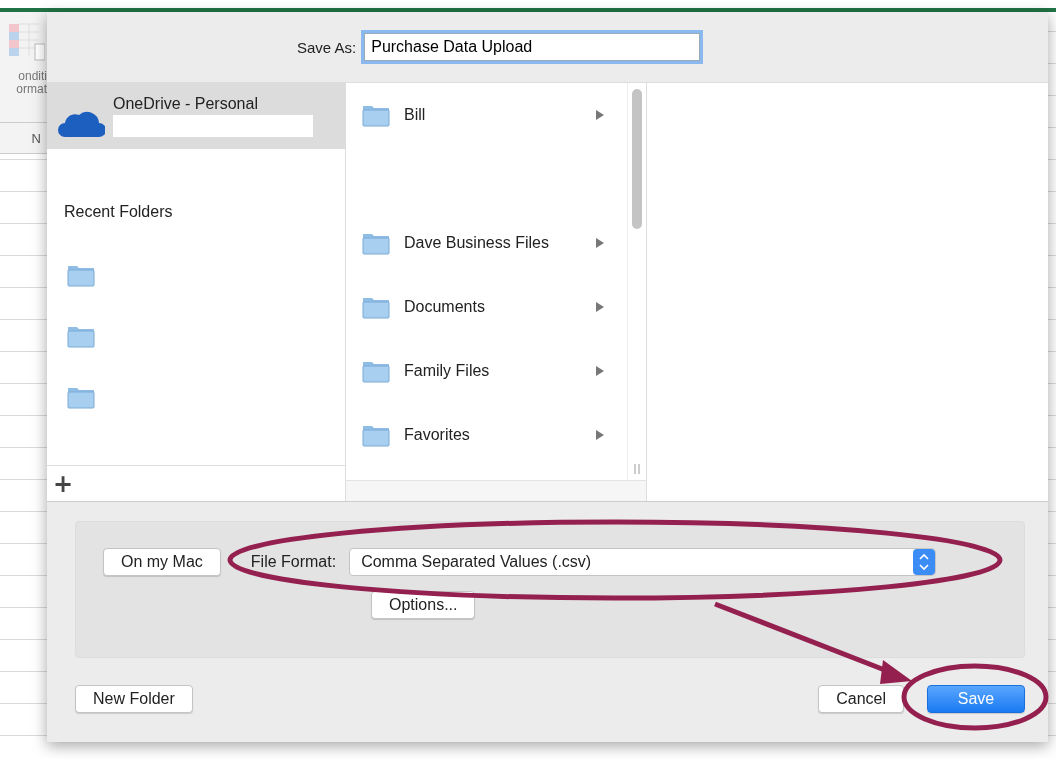  Describe the element at coordinates (32, 76) in the screenshot. I see `ribbon-label: onditi` at that location.